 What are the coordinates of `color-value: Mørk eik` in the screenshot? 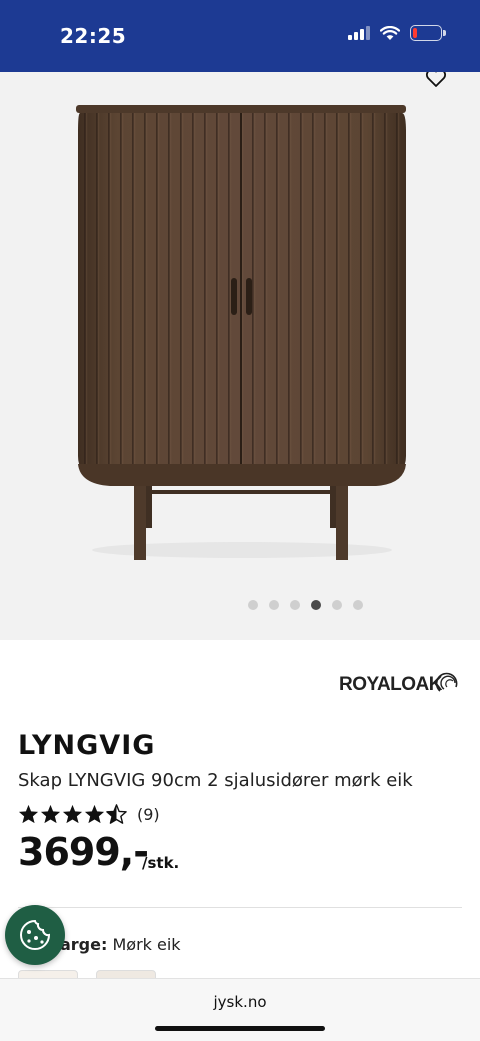 It's located at (146, 944).